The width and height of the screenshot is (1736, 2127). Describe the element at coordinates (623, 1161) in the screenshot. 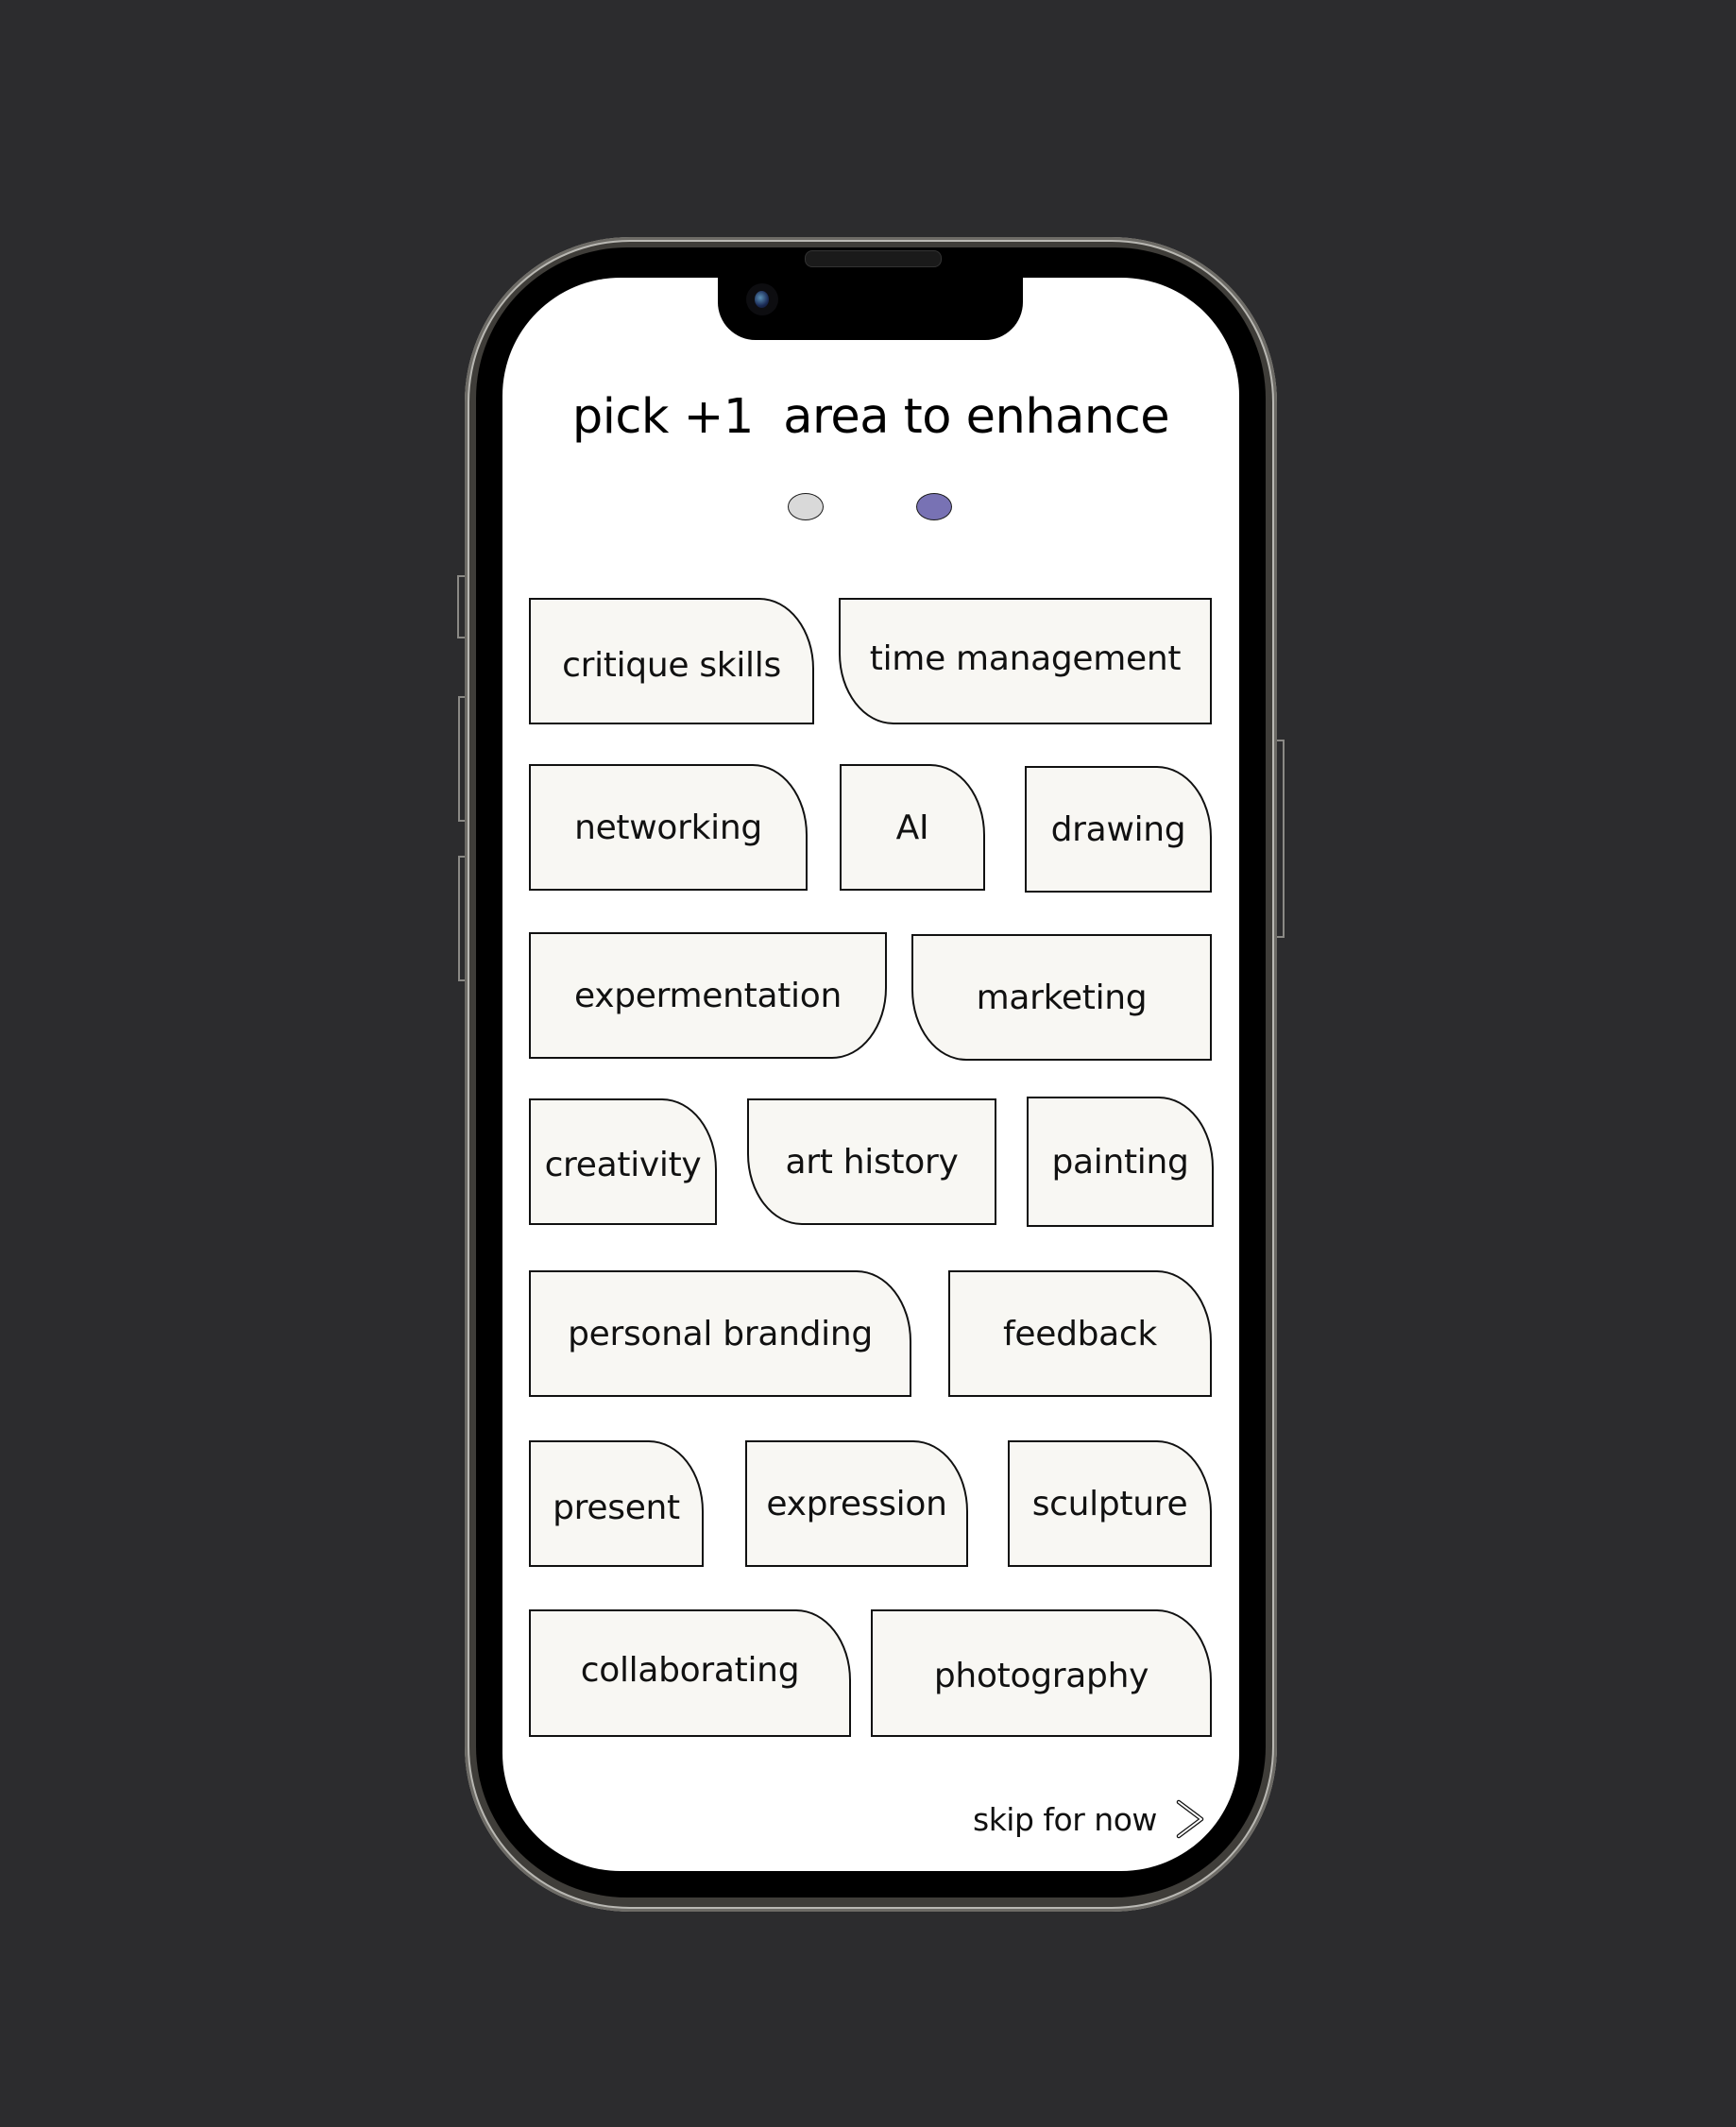

I see `chip-creativity: creativity` at that location.